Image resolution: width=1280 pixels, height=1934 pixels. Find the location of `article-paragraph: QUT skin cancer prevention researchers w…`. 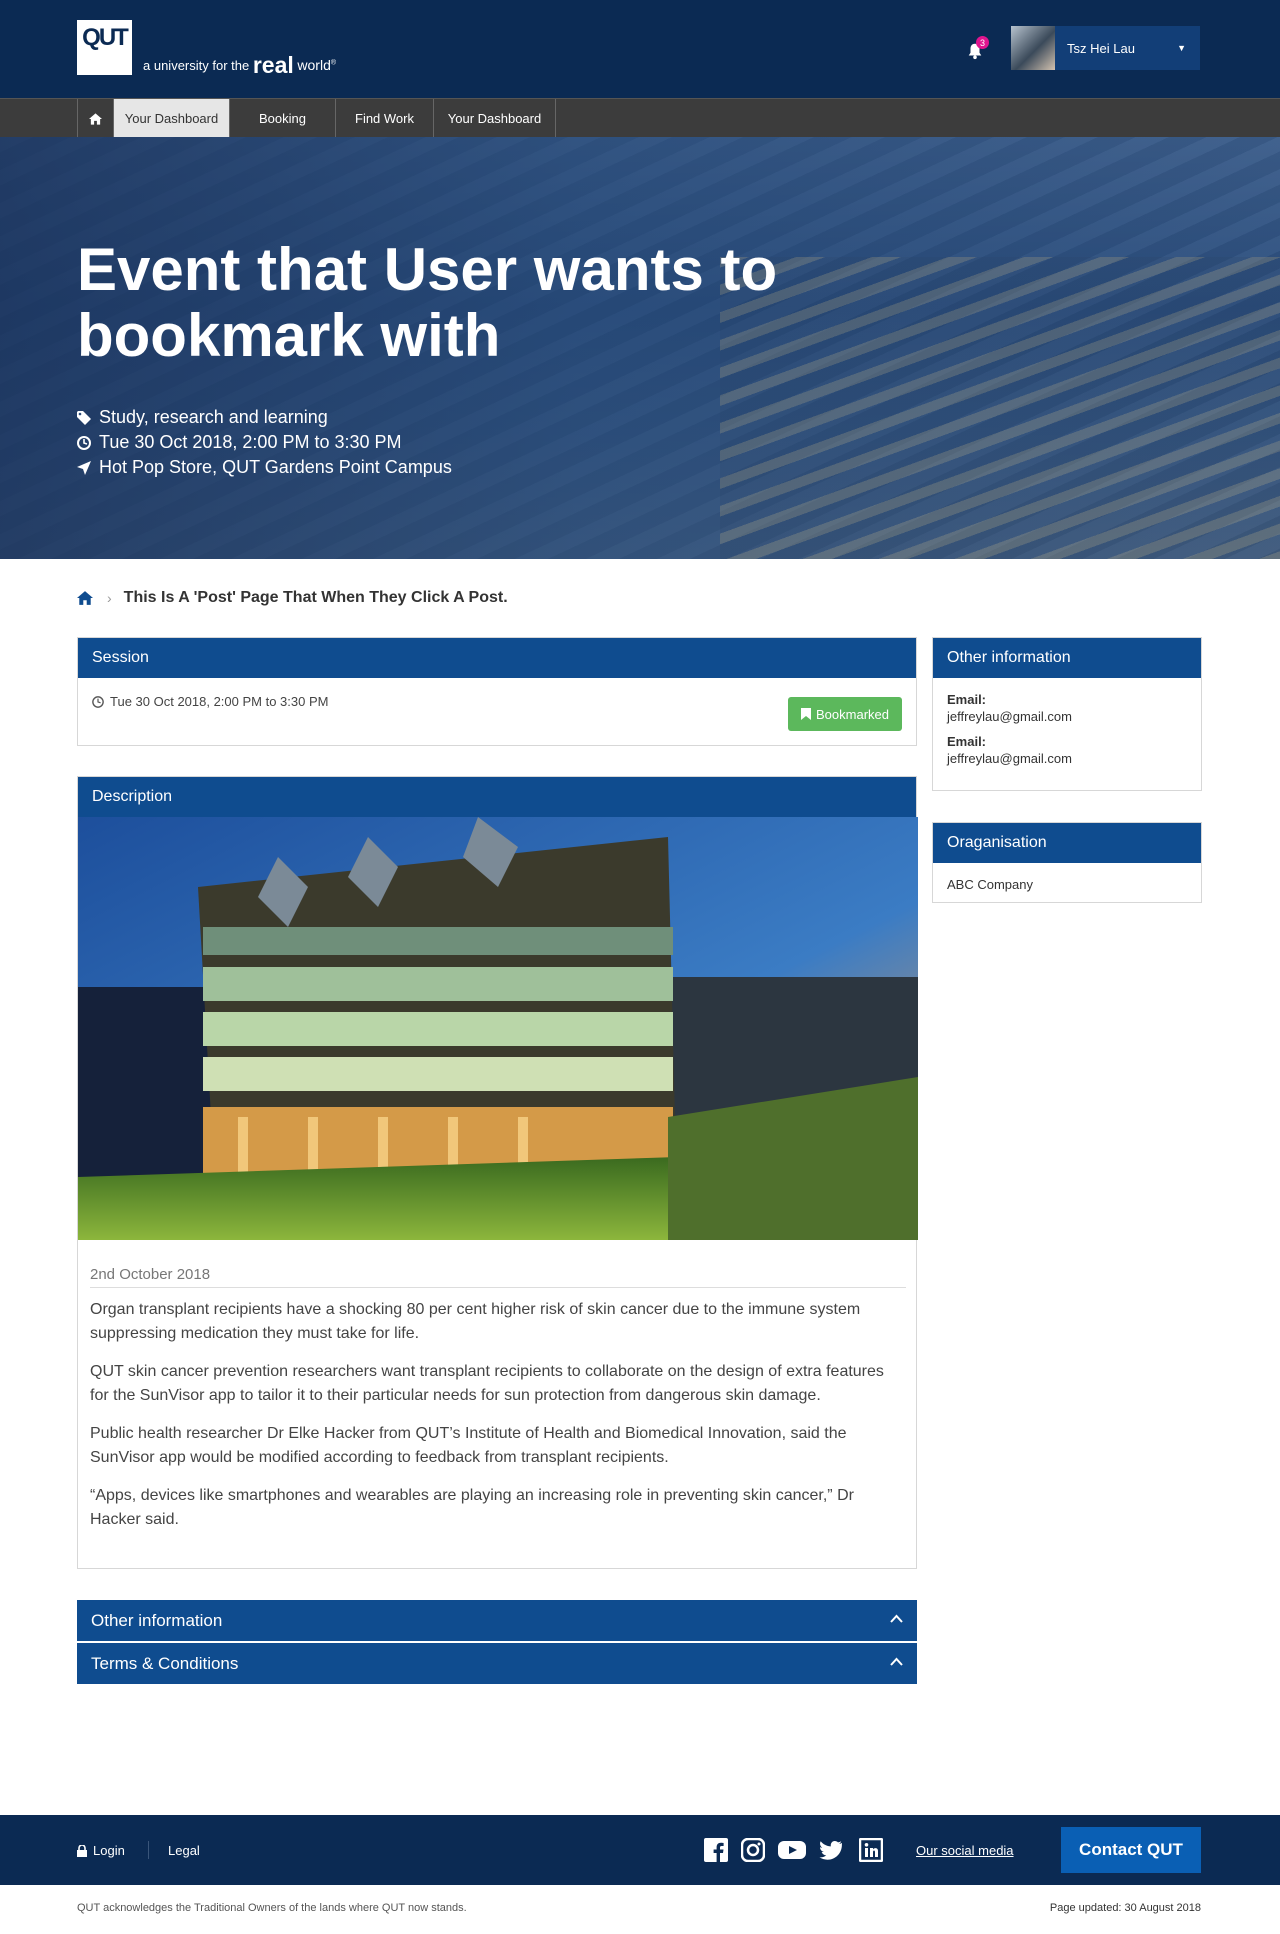

article-paragraph: QUT skin cancer prevention researchers w… is located at coordinates (487, 1383).